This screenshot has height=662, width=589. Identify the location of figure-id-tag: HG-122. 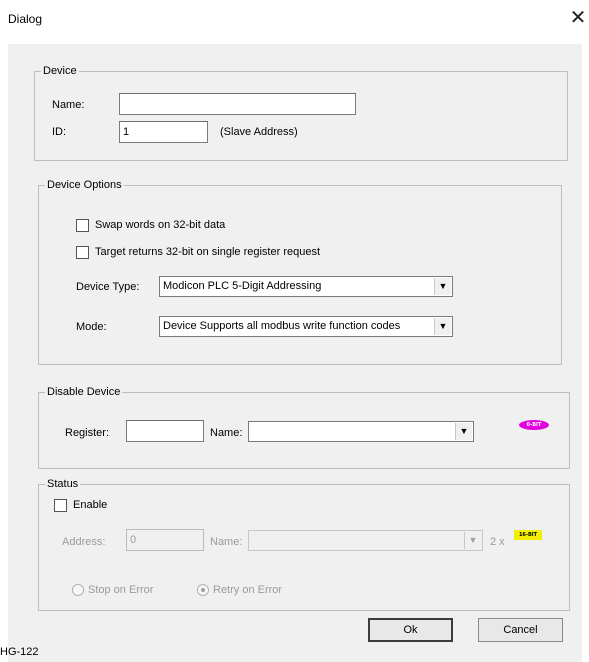
(19, 652).